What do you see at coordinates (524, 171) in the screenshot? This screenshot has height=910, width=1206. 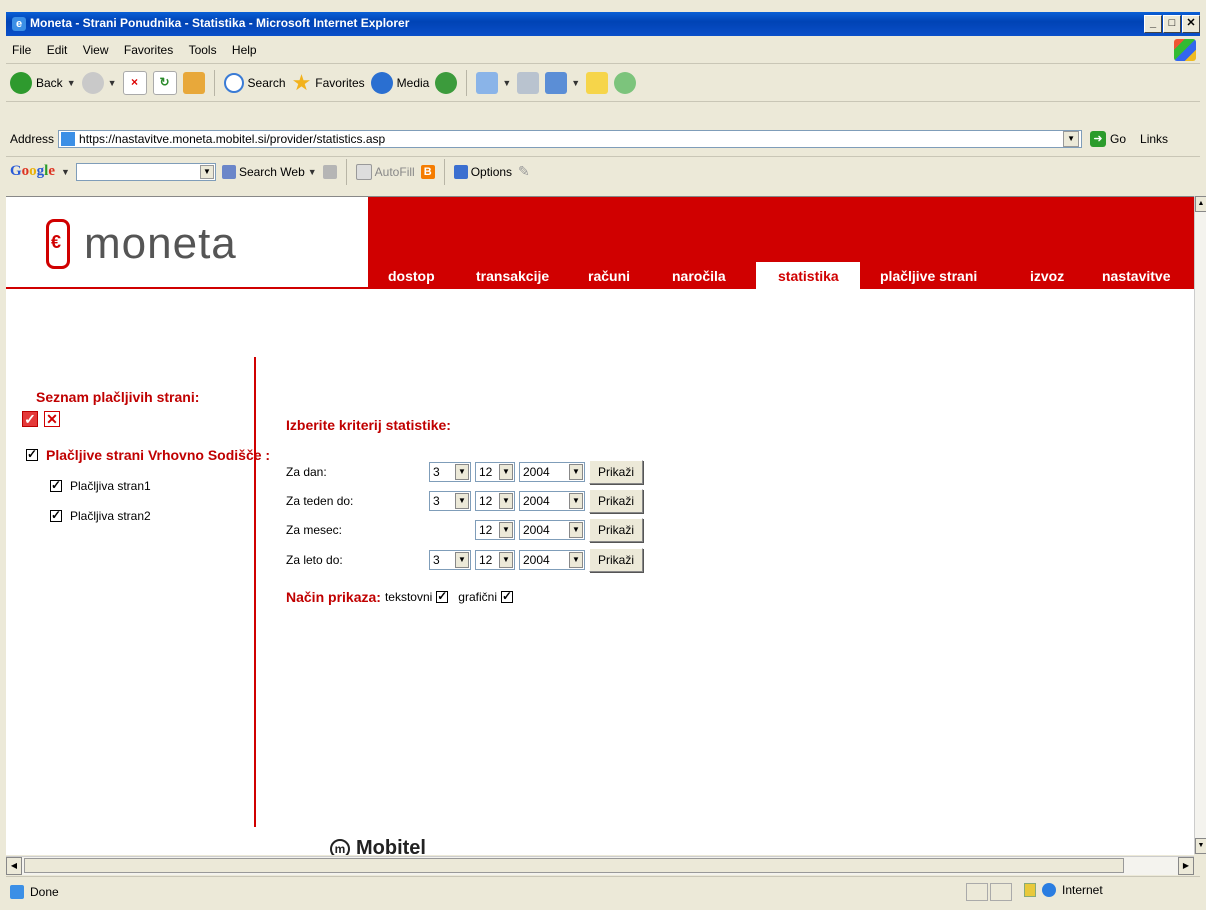 I see `pencil-icon: ✎` at bounding box center [524, 171].